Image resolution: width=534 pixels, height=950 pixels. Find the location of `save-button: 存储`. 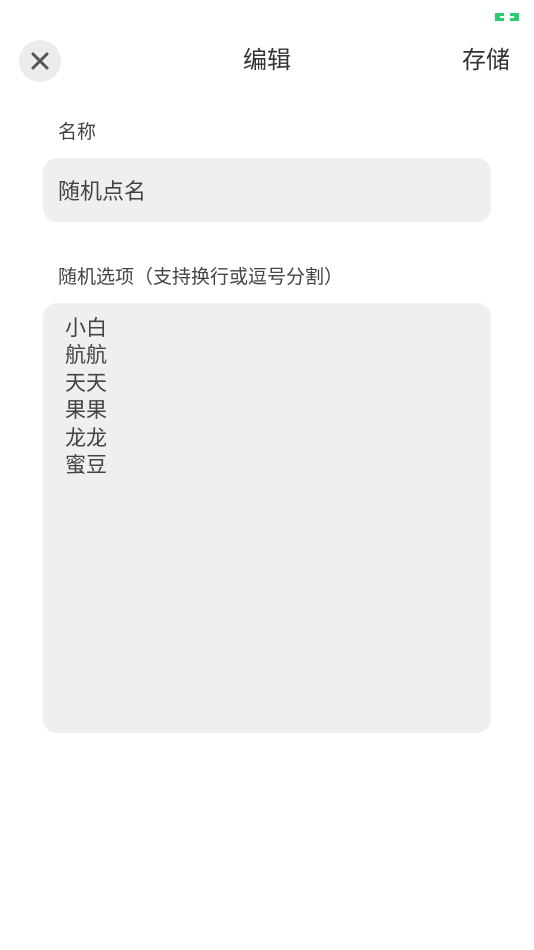

save-button: 存储 is located at coordinates (486, 60).